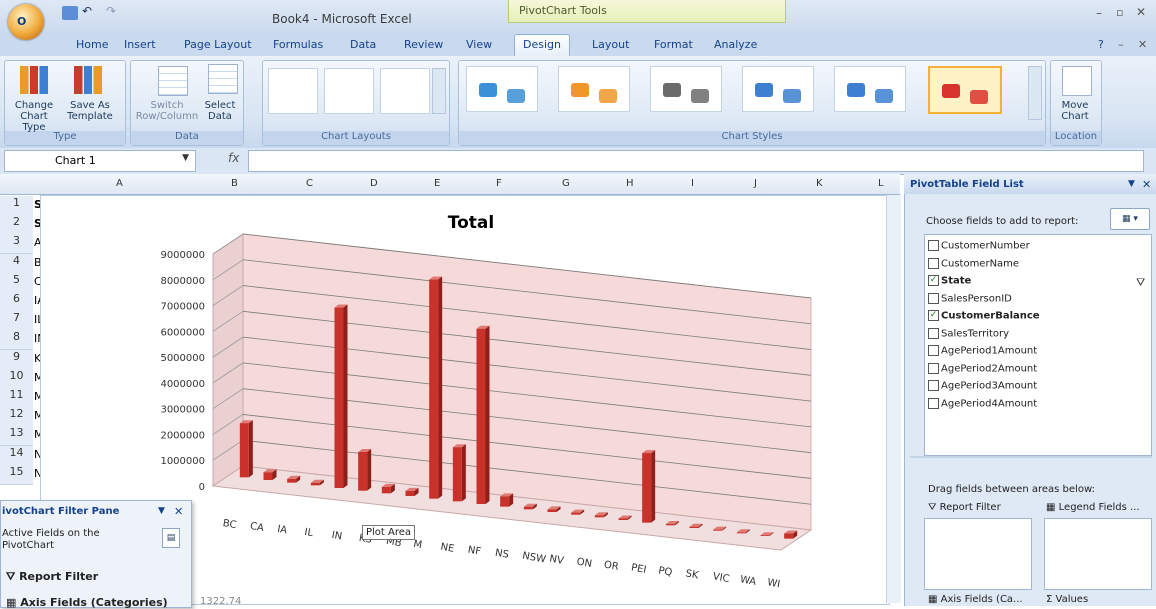  What do you see at coordinates (167, 111) in the screenshot?
I see `switch-row-column-button: Switch Row/Column` at bounding box center [167, 111].